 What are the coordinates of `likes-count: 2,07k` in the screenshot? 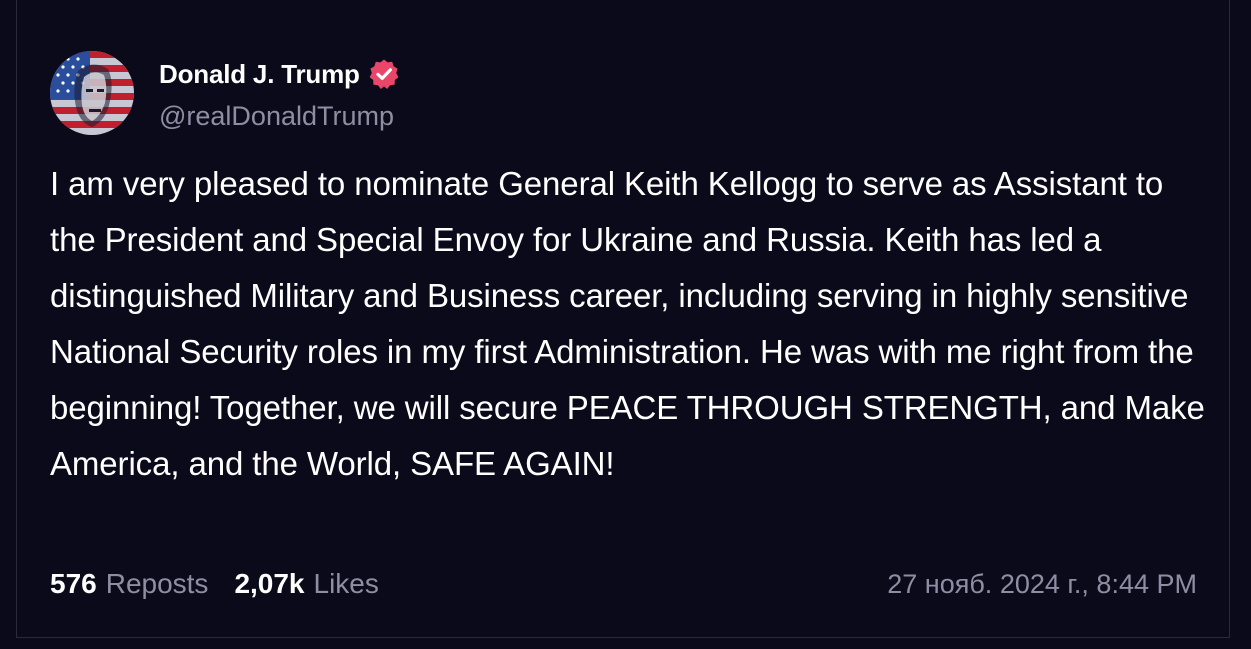 It's located at (269, 584).